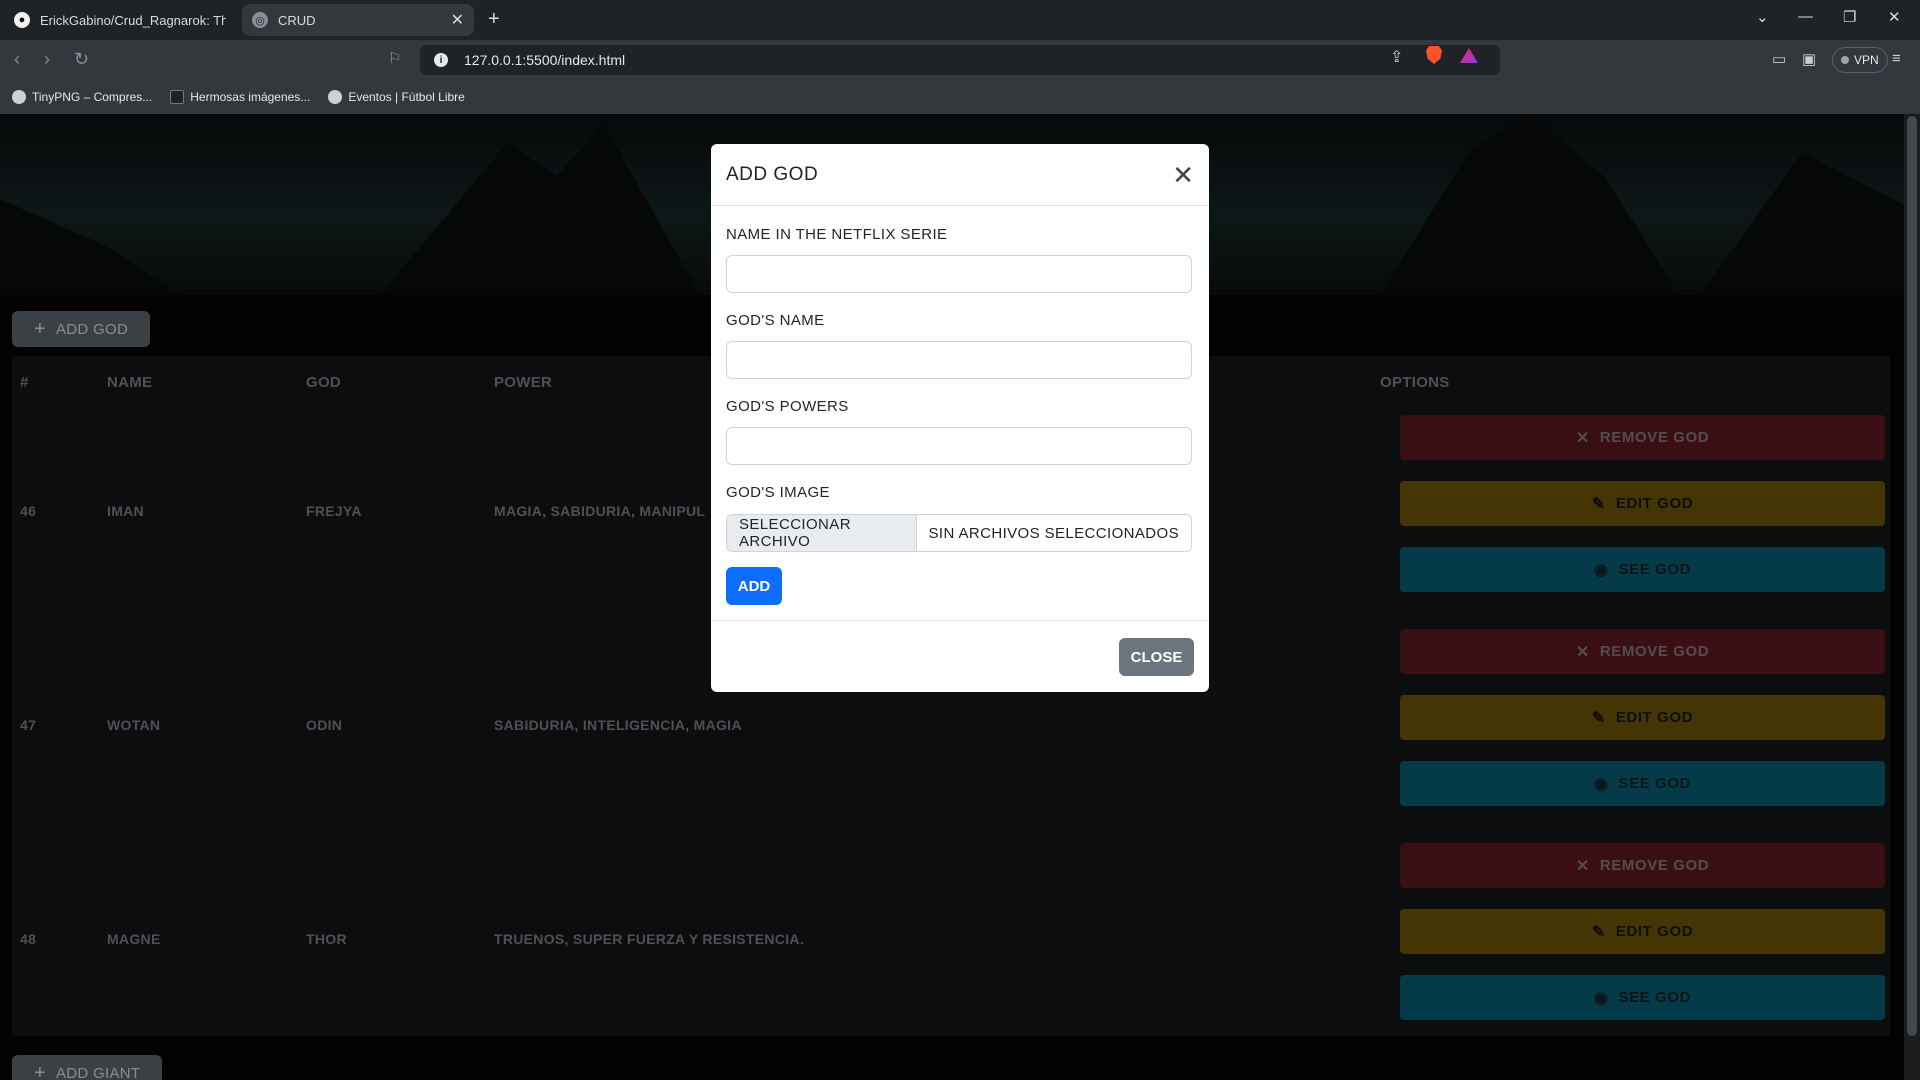  I want to click on bookmark-icon: ⚐, so click(394, 58).